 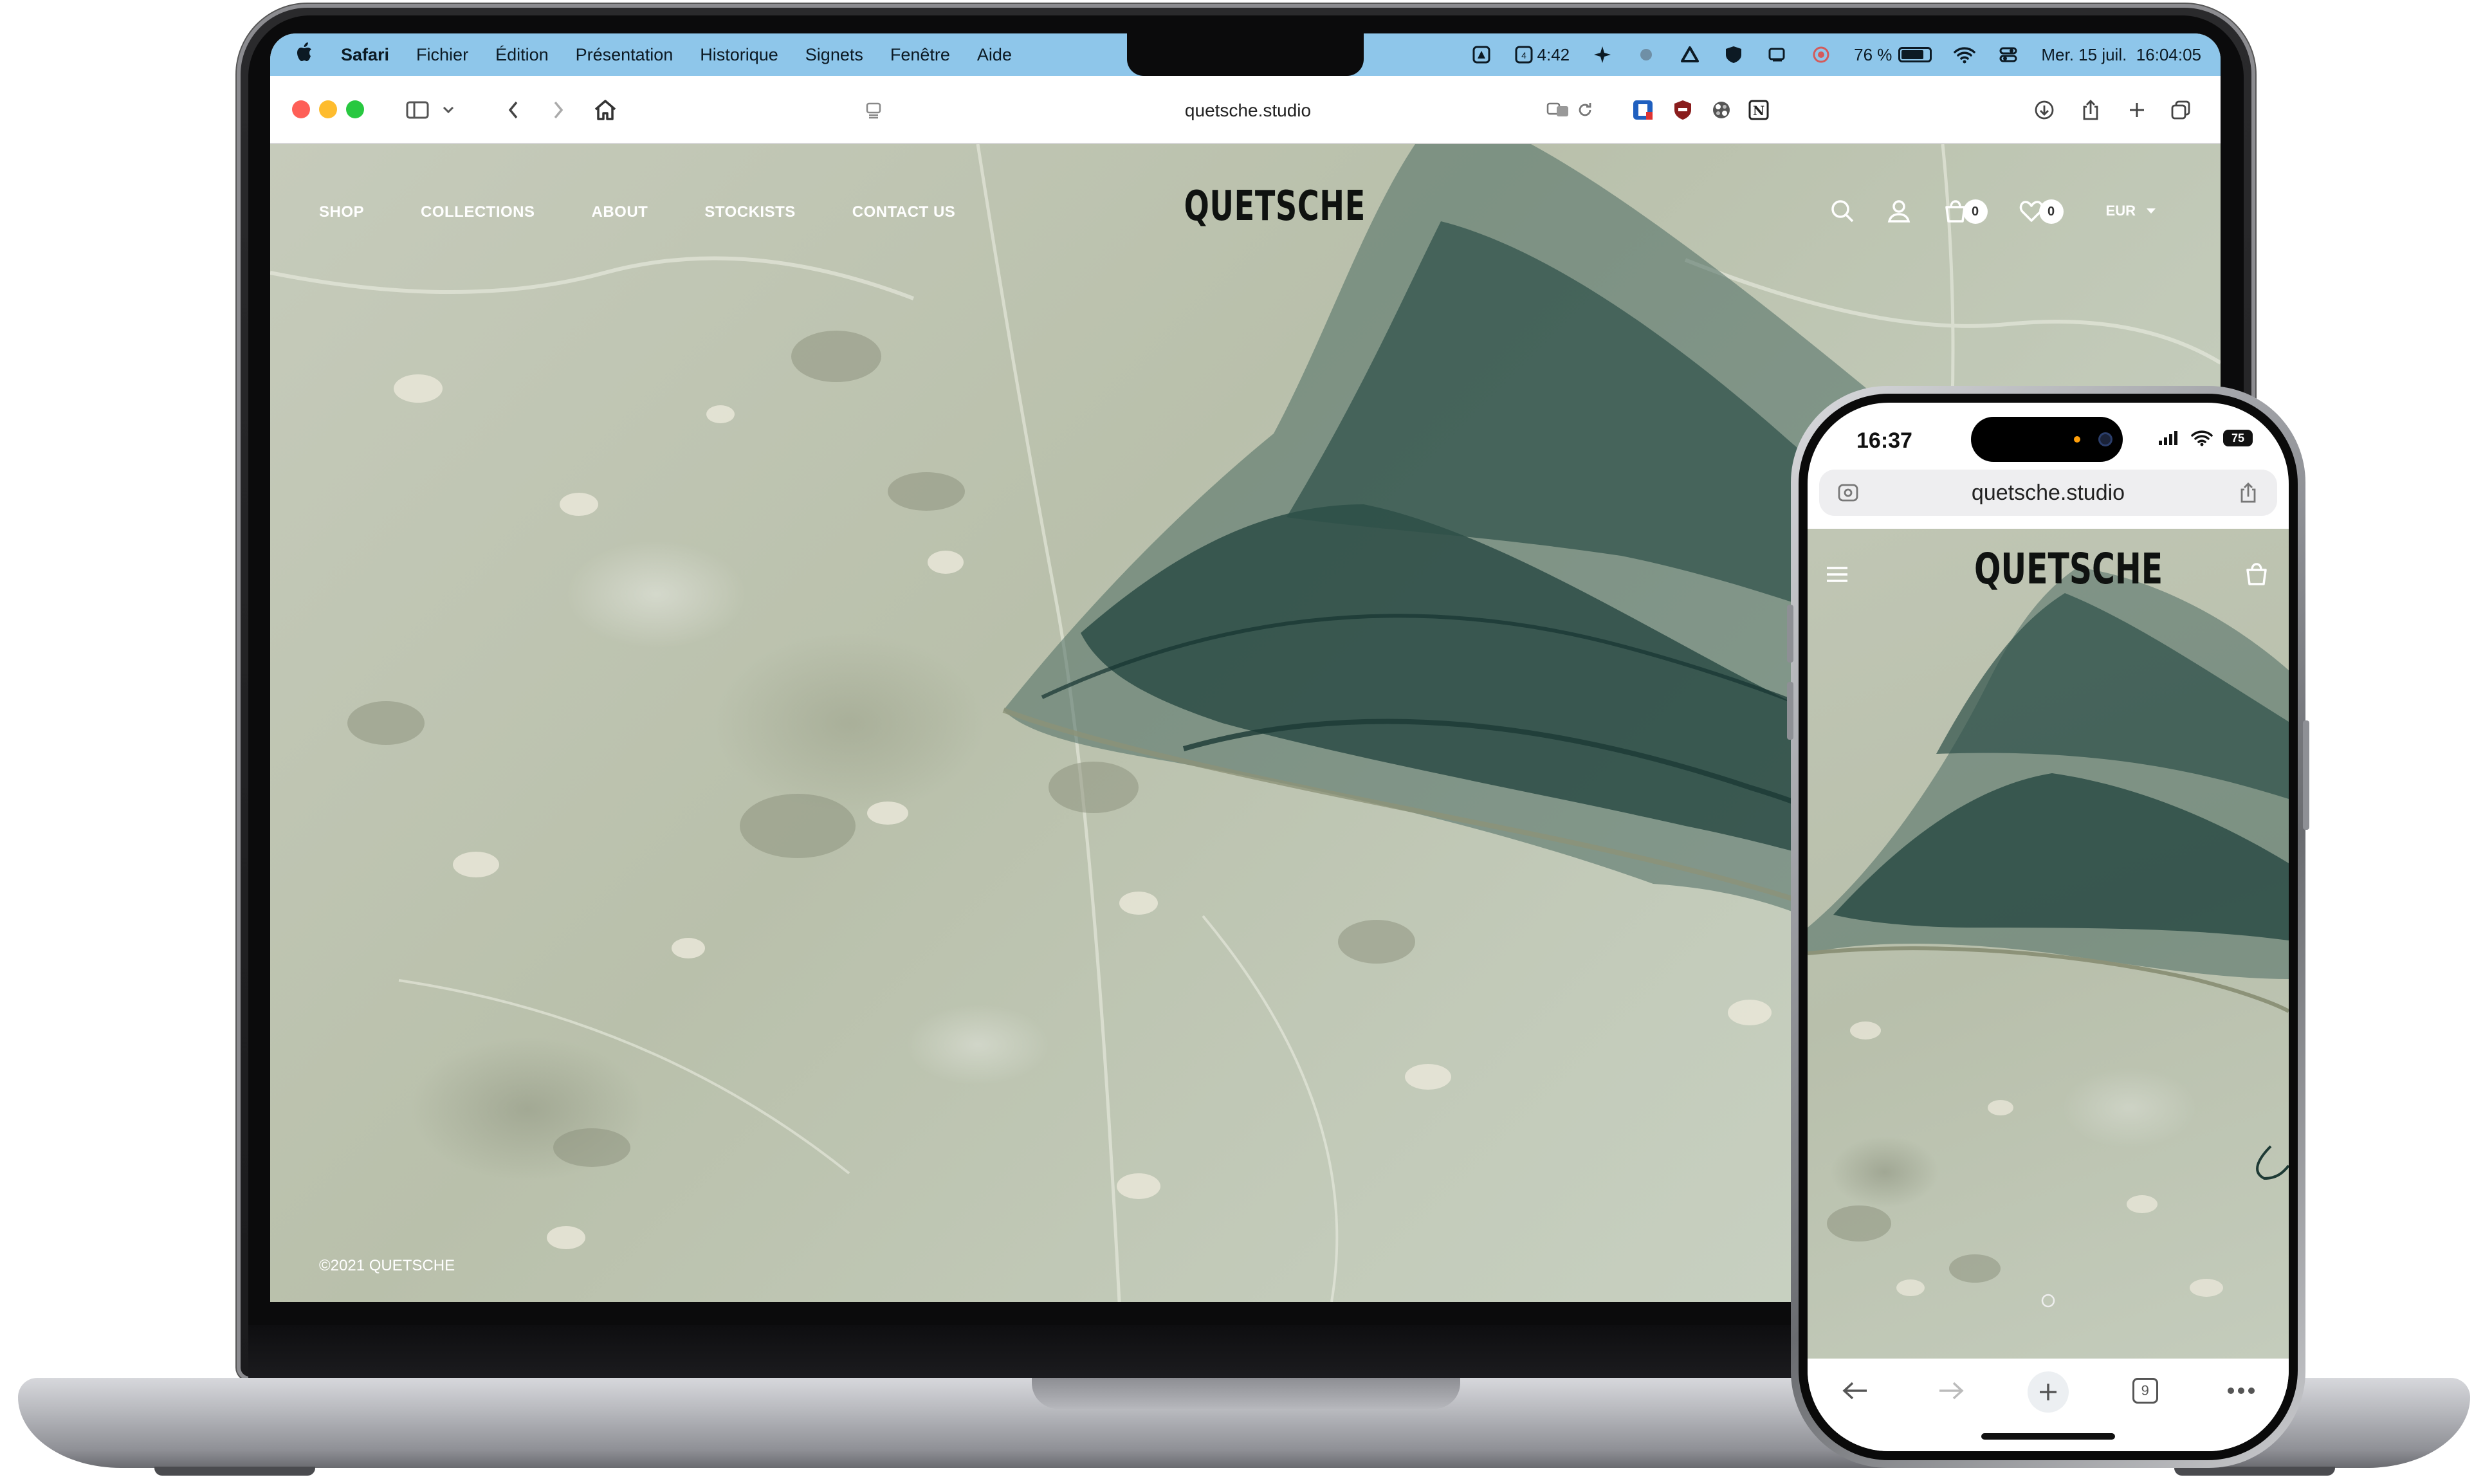 I want to click on home-indicator, so click(x=2048, y=1437).